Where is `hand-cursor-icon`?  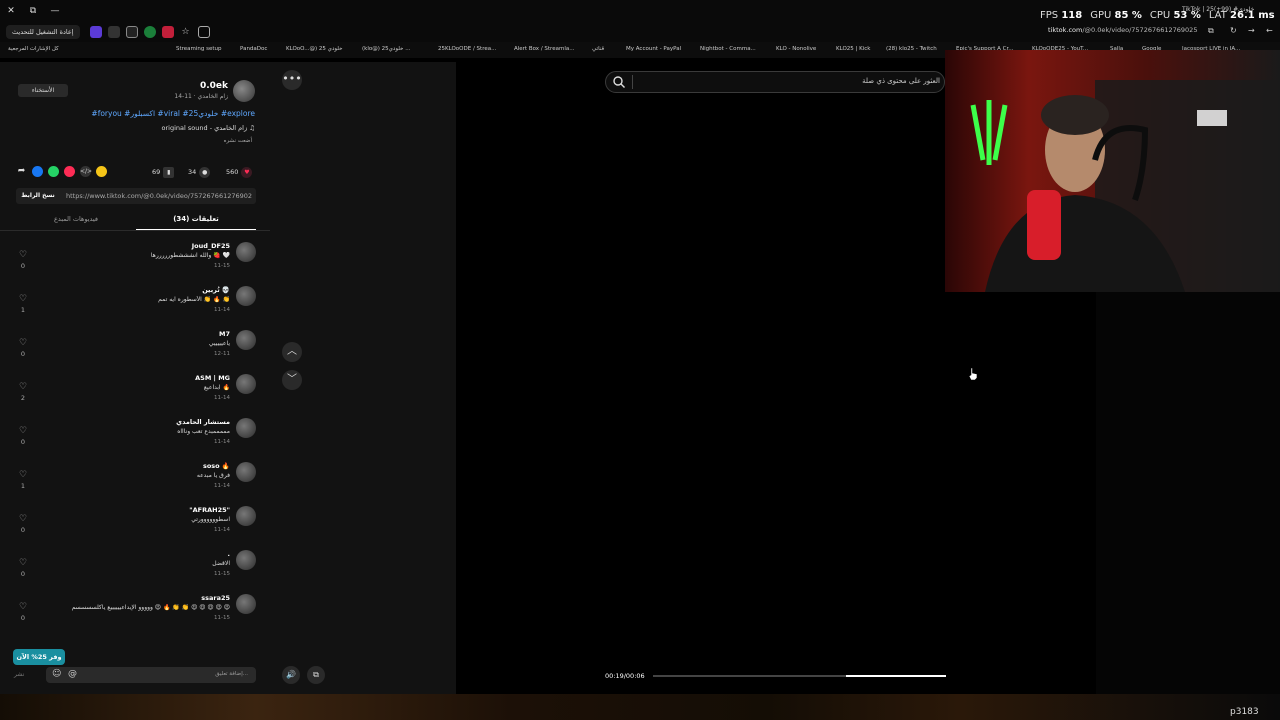
hand-cursor-icon is located at coordinates (973, 374).